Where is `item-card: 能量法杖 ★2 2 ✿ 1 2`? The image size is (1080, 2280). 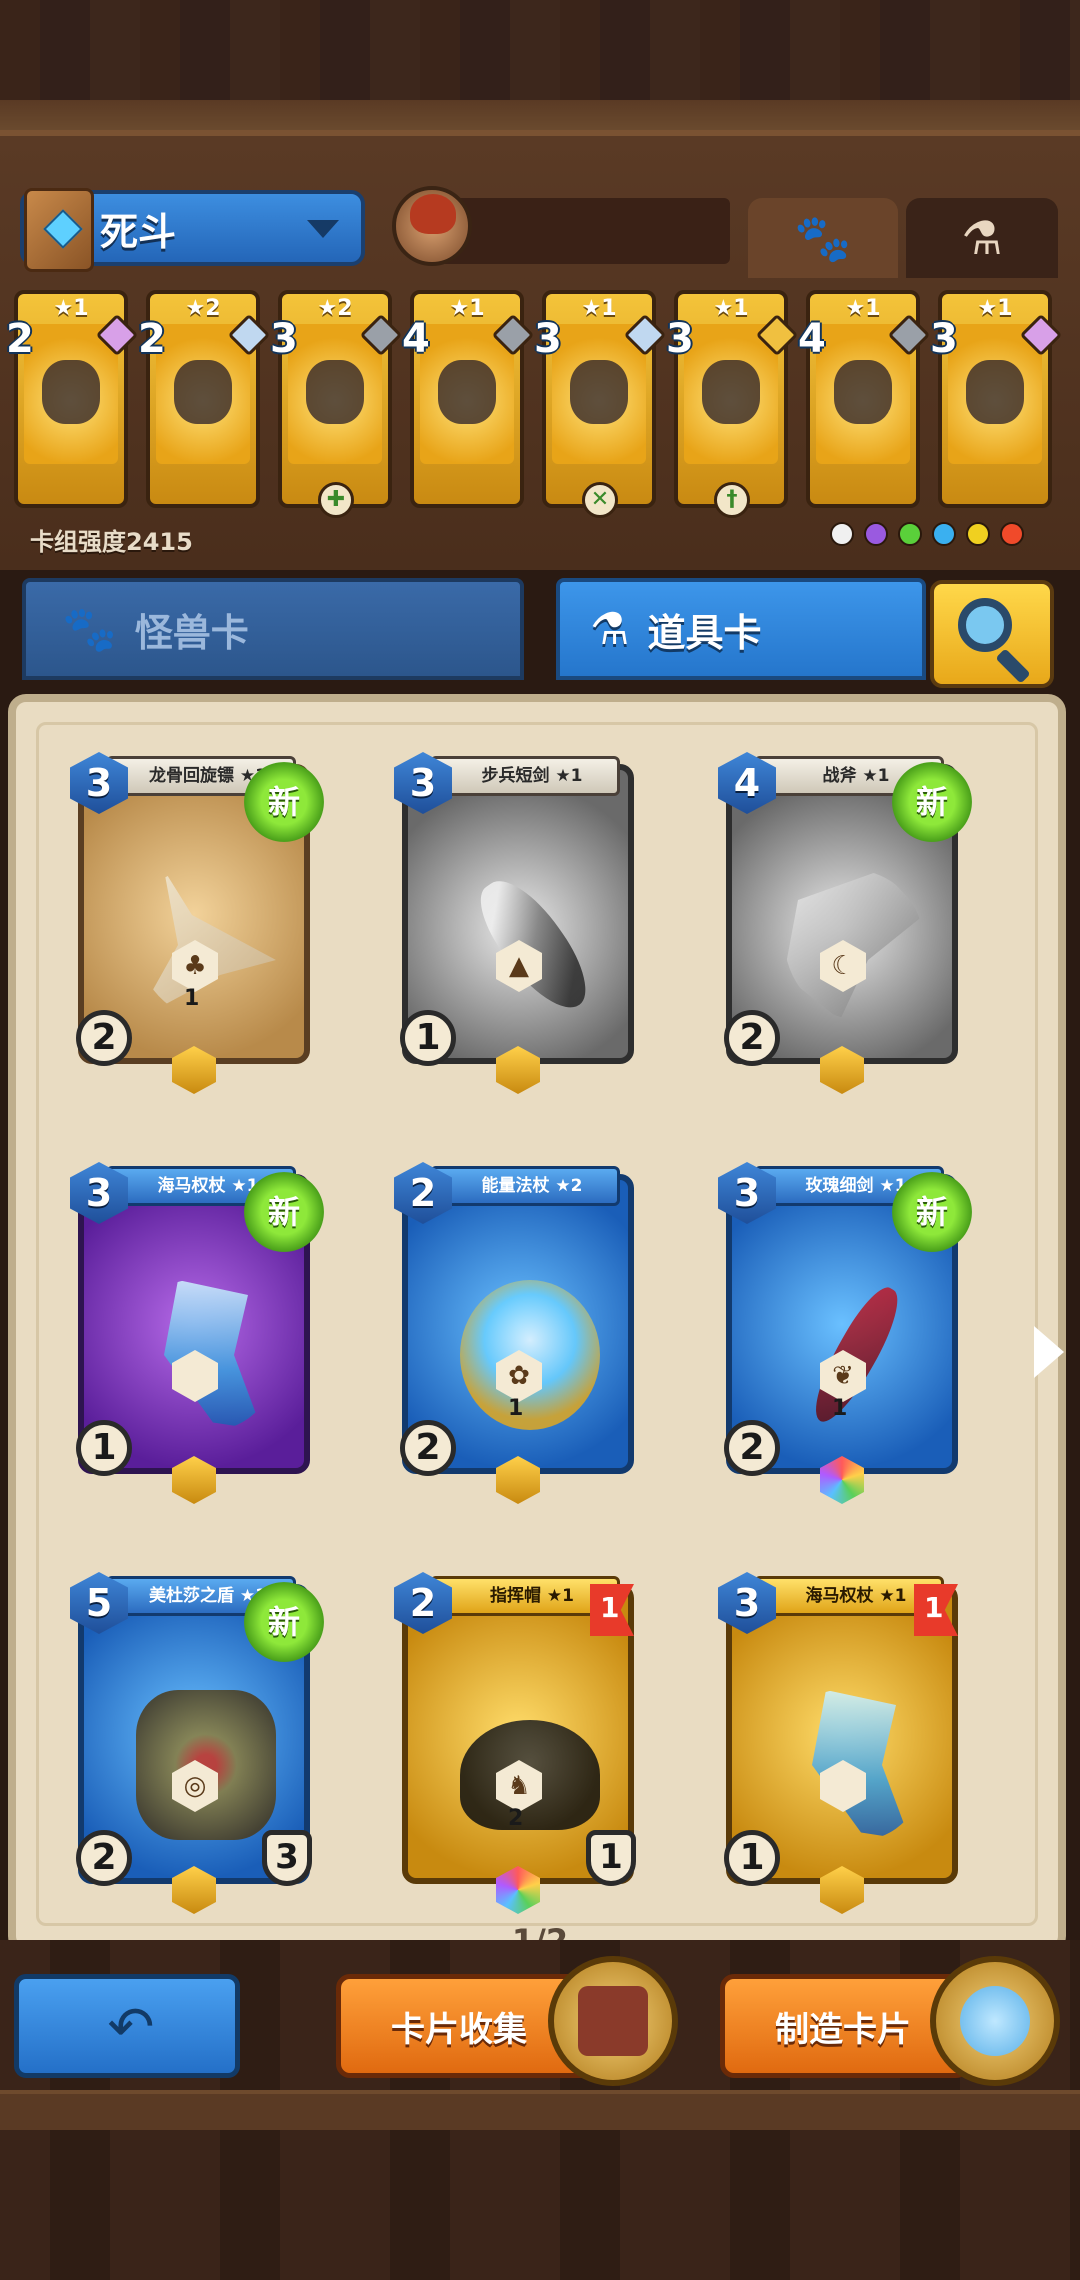 item-card: 能量法杖 ★2 2 ✿ 1 2 is located at coordinates (518, 1330).